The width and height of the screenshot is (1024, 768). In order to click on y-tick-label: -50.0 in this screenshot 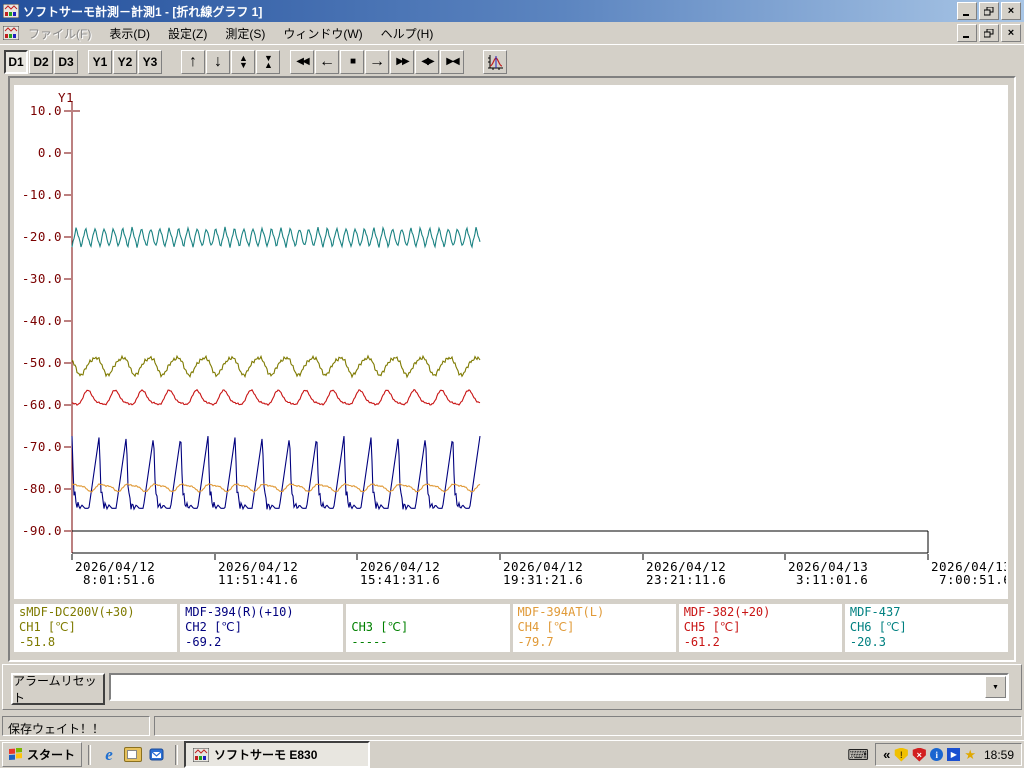, I will do `click(42, 362)`.